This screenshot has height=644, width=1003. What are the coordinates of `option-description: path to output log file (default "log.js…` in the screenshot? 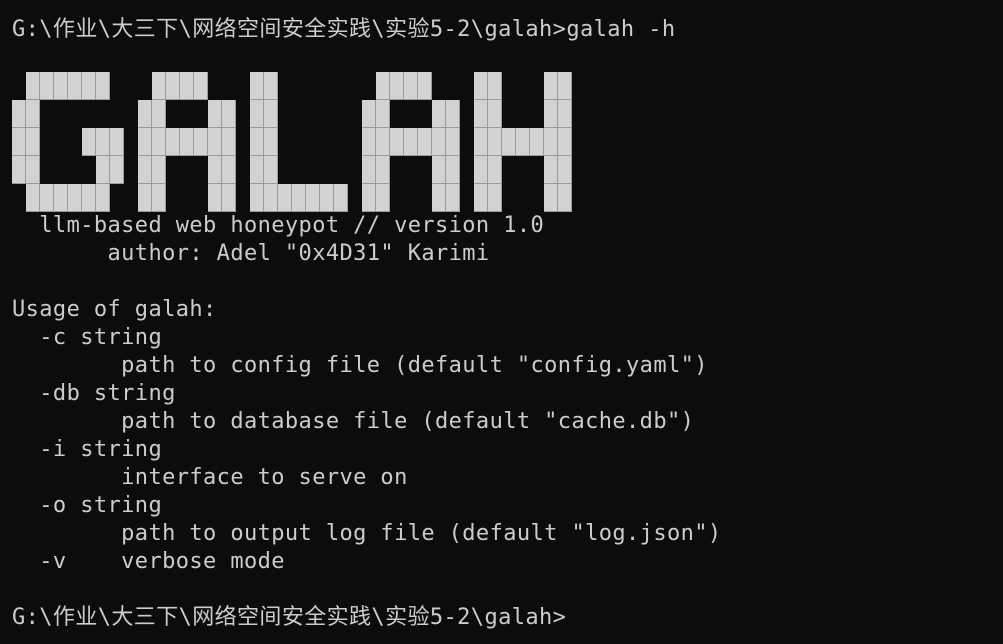 It's located at (367, 533).